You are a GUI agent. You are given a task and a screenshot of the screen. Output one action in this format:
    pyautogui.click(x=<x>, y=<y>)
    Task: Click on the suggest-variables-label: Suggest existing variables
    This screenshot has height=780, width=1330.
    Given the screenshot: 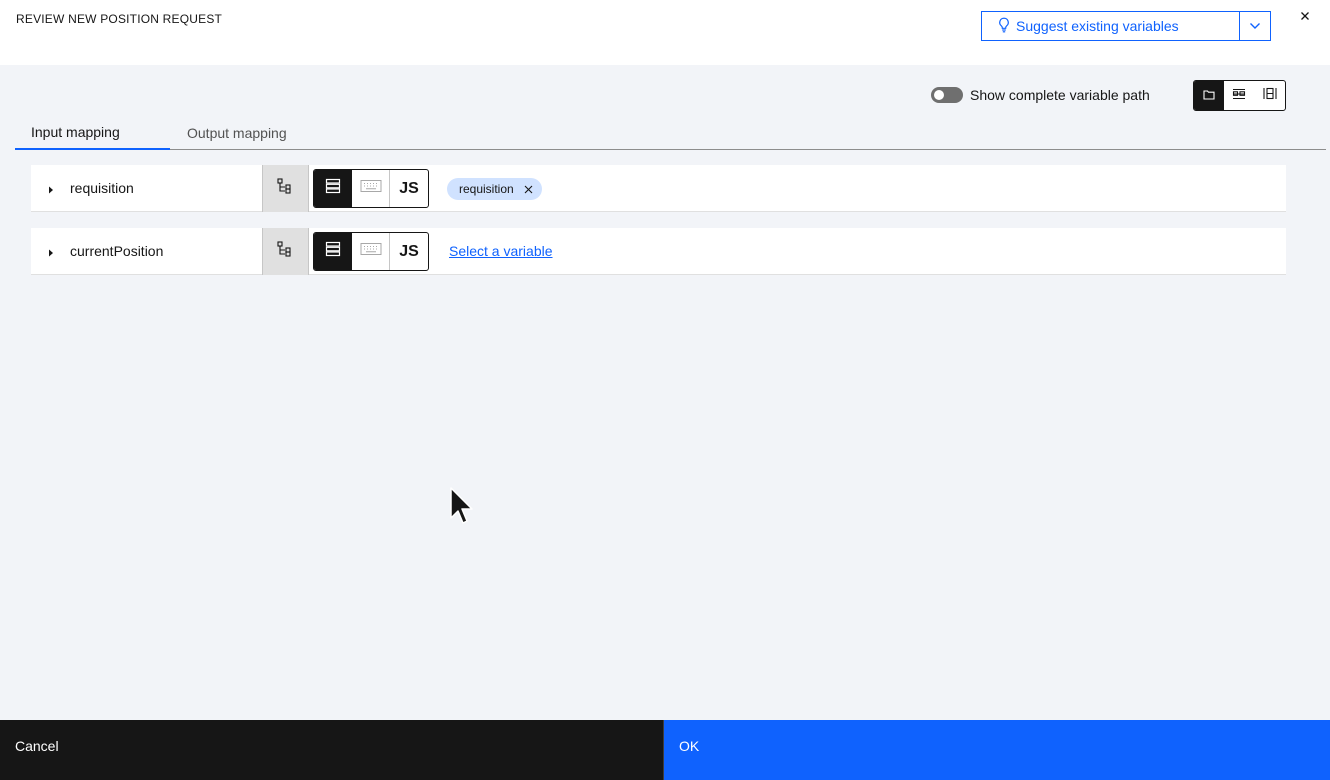 What is the action you would take?
    pyautogui.click(x=1097, y=26)
    